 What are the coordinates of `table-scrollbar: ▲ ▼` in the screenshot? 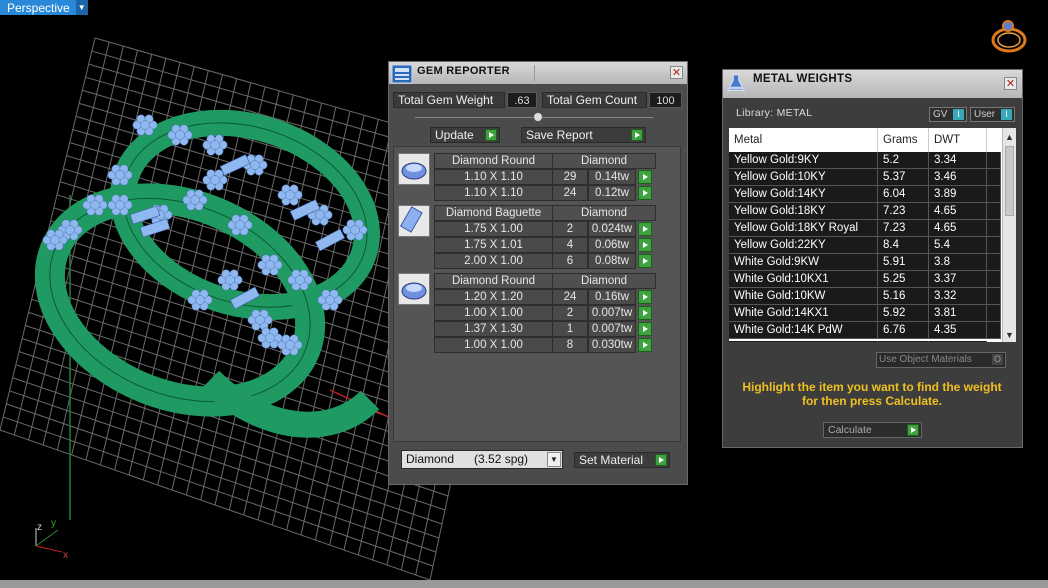 It's located at (1009, 235).